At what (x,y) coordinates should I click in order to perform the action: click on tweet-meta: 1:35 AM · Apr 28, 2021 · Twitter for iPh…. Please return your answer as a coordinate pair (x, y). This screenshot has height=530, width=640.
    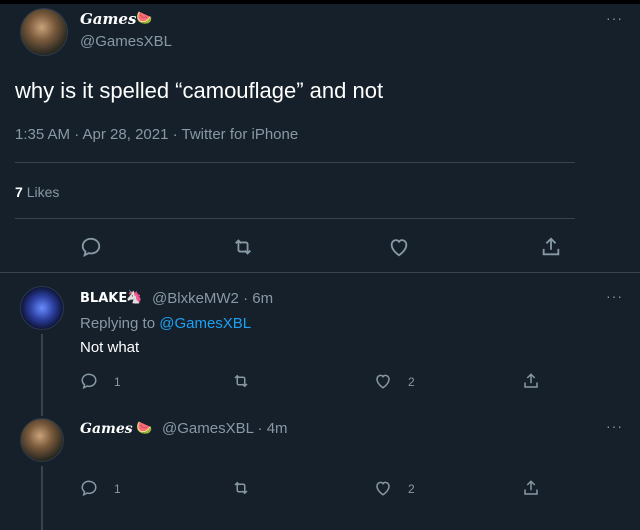
    Looking at the image, I should click on (156, 134).